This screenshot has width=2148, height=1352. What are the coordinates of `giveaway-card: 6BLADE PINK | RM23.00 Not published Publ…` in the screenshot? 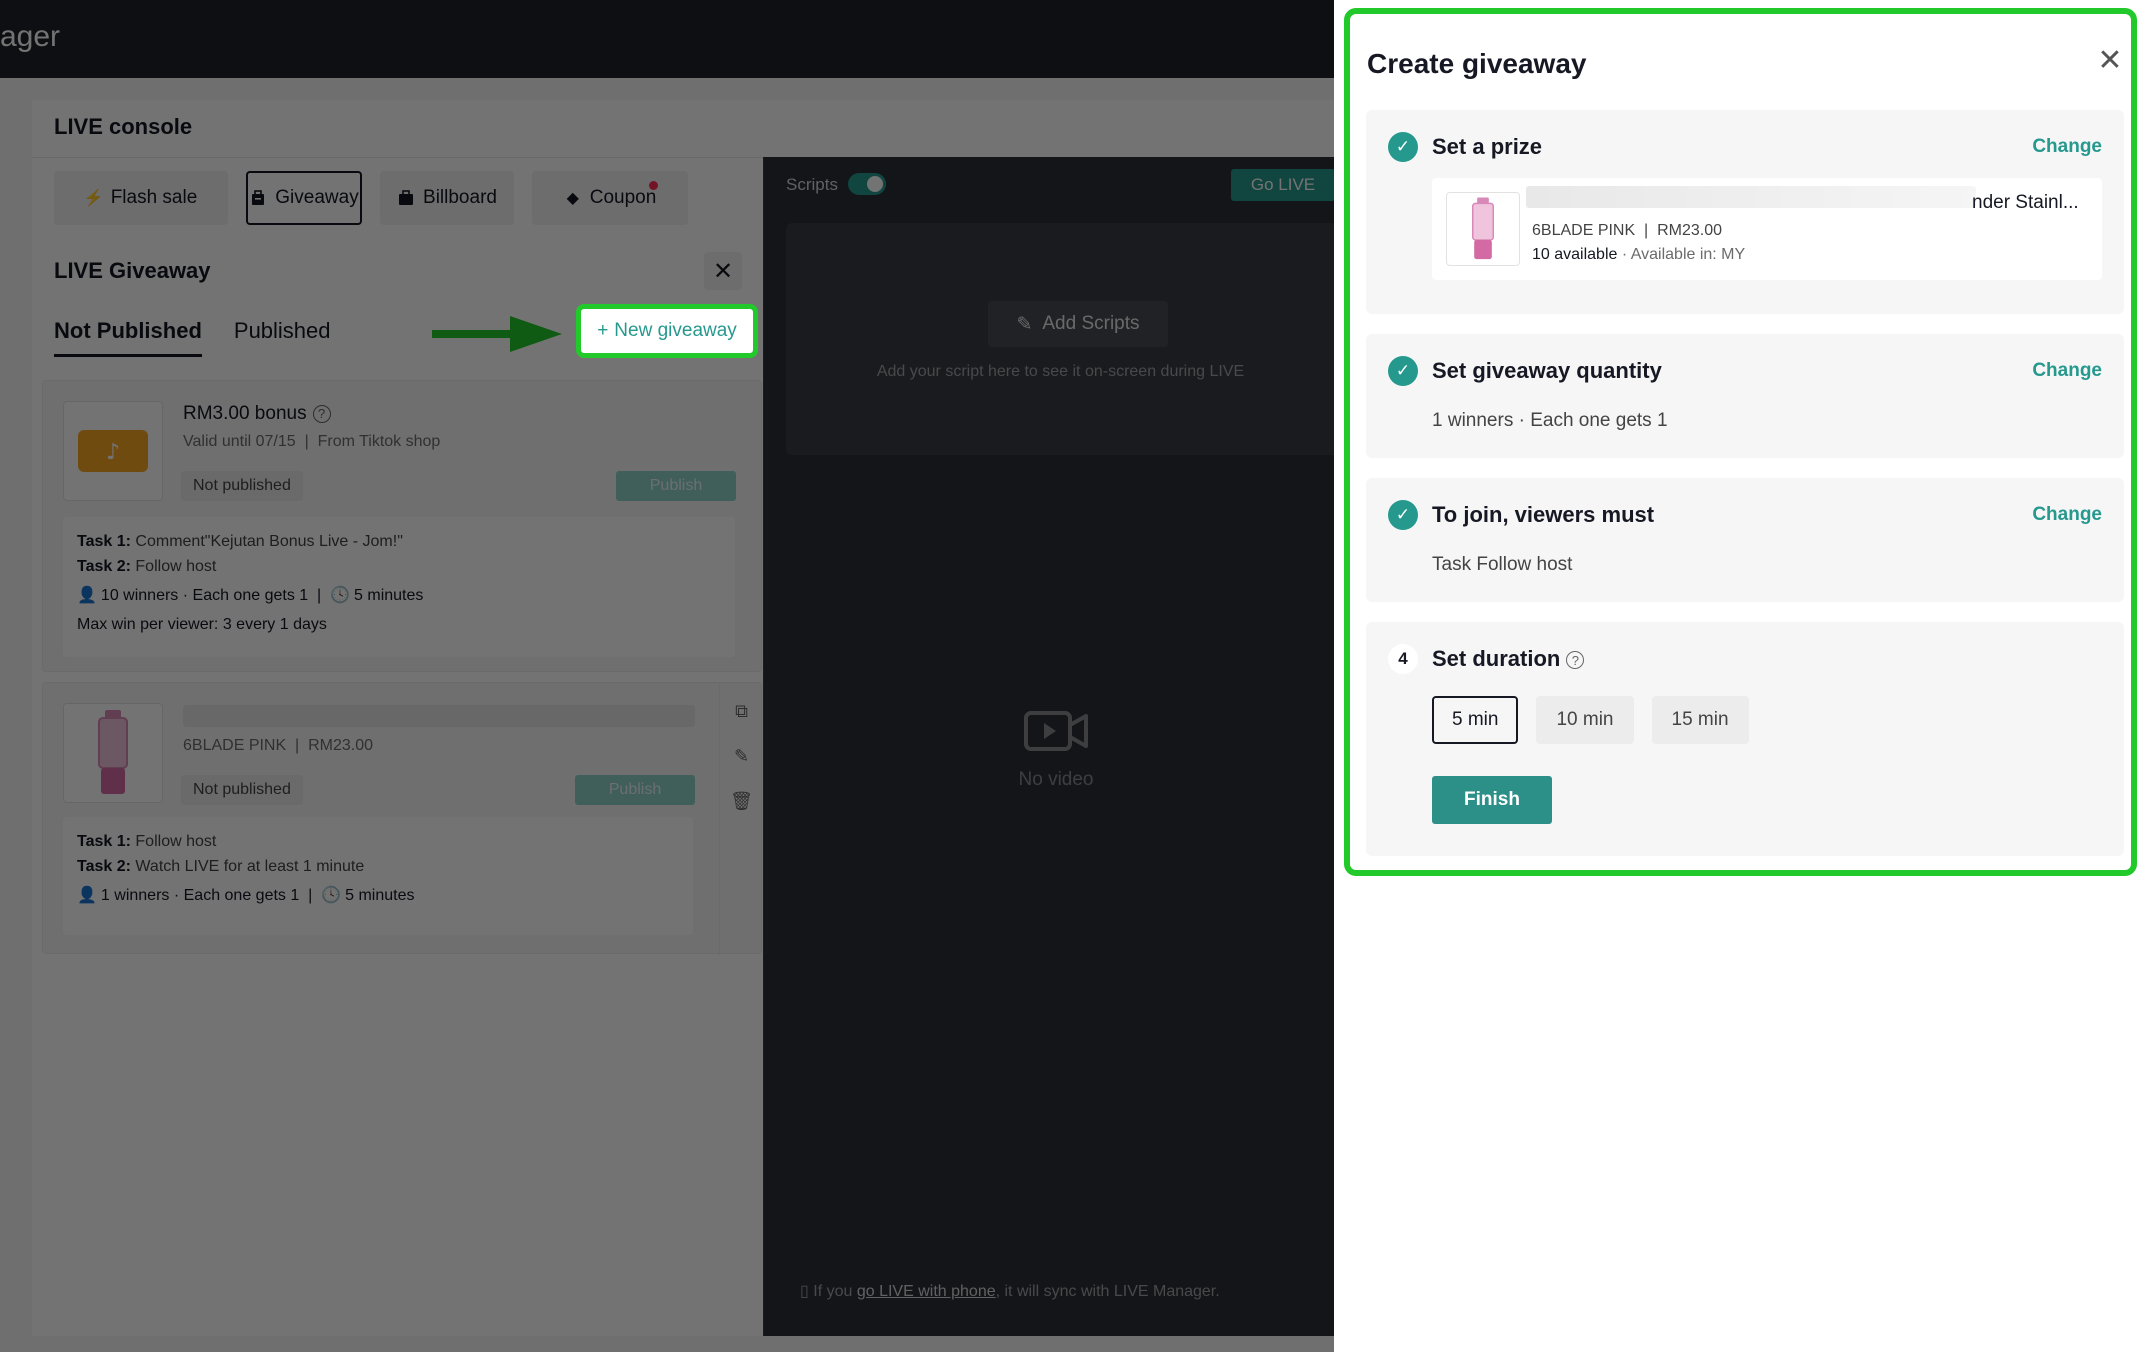 It's located at (402, 818).